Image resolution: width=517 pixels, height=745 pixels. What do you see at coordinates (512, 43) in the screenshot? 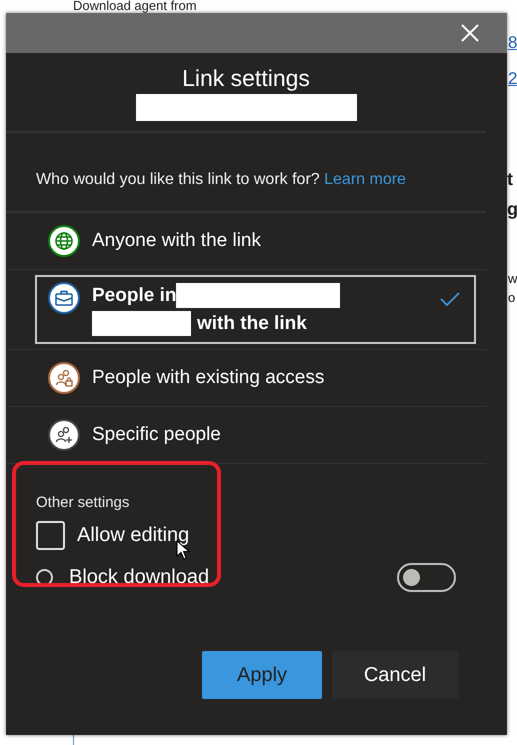
I see `link-fragment: 8` at bounding box center [512, 43].